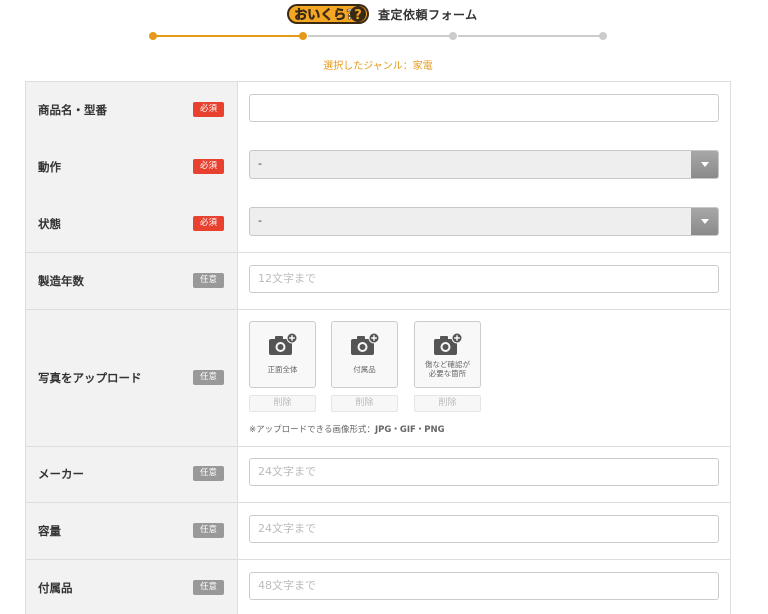 This screenshot has height=614, width=768. I want to click on maker-input: 24文字まで, so click(484, 472).